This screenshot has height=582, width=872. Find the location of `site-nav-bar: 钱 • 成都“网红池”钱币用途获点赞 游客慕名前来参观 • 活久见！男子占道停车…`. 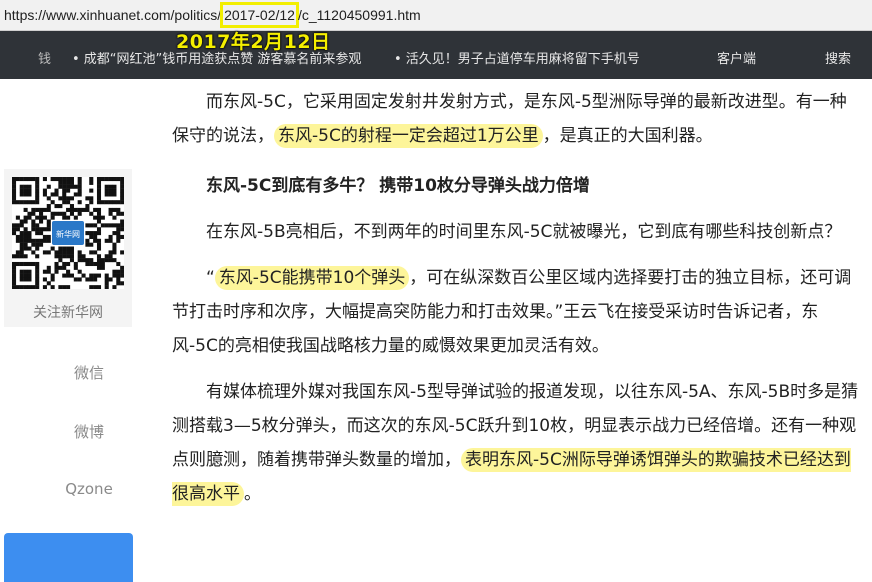

site-nav-bar: 钱 • 成都“网红池”钱币用途获点赞 游客慕名前来参观 • 活久见！男子占道停车… is located at coordinates (436, 55).